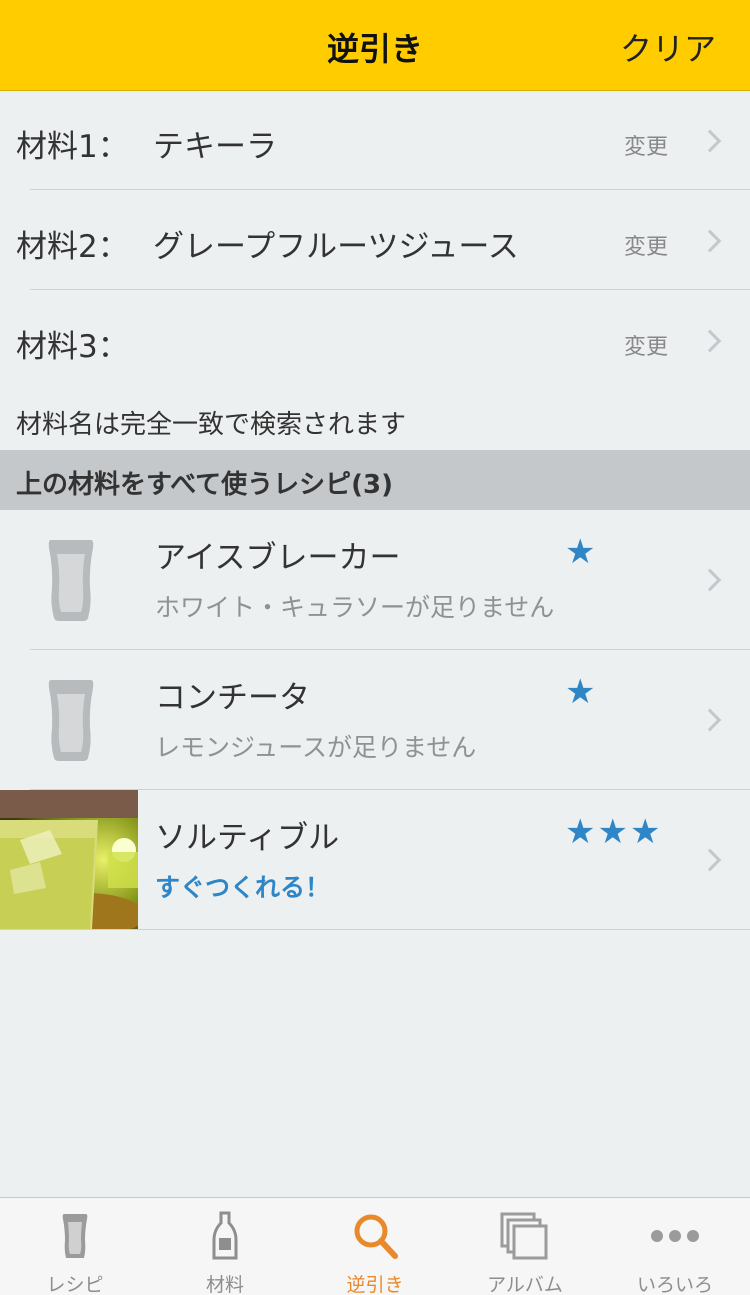  What do you see at coordinates (72, 347) in the screenshot?
I see `ingredient-label: 材料3：` at bounding box center [72, 347].